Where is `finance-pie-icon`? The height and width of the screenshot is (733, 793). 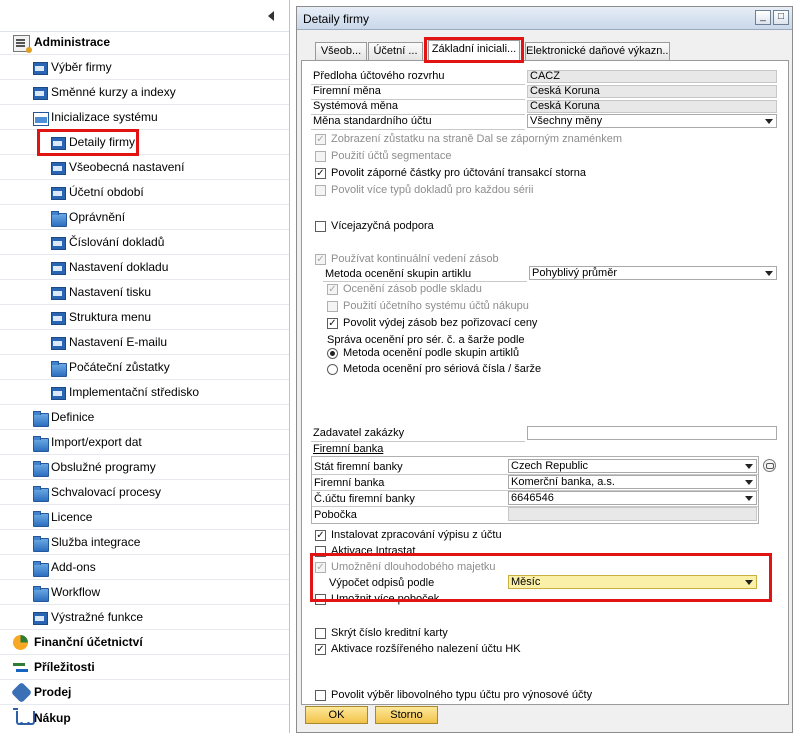
finance-pie-icon is located at coordinates (20, 642).